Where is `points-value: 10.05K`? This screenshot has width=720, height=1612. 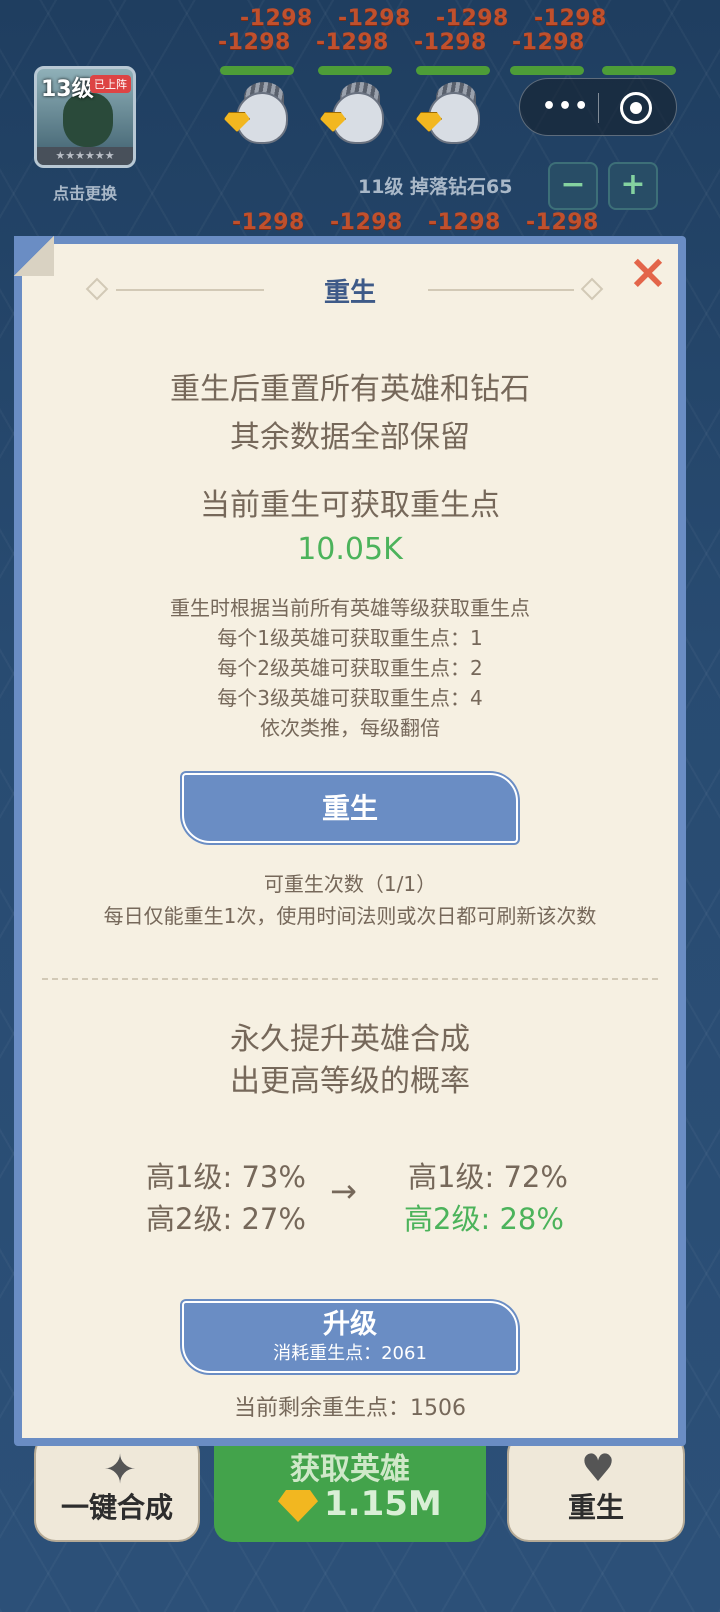 points-value: 10.05K is located at coordinates (350, 549).